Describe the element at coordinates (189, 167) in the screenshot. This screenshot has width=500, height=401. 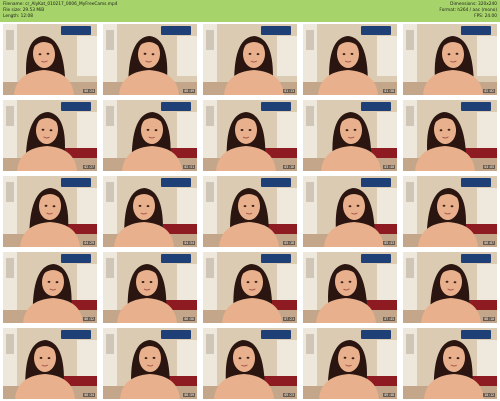
I see `timestamp-label: 02:51` at that location.